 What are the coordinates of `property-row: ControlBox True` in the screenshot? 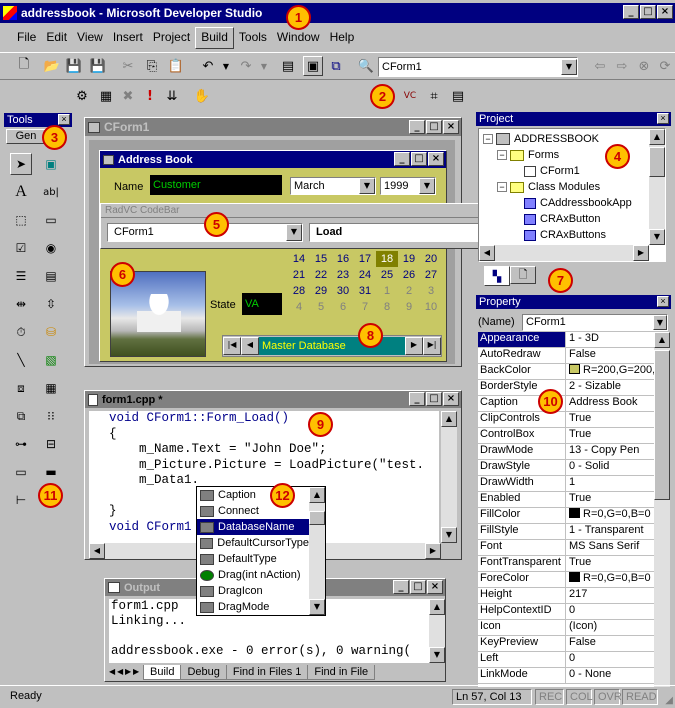 It's located at (566, 436).